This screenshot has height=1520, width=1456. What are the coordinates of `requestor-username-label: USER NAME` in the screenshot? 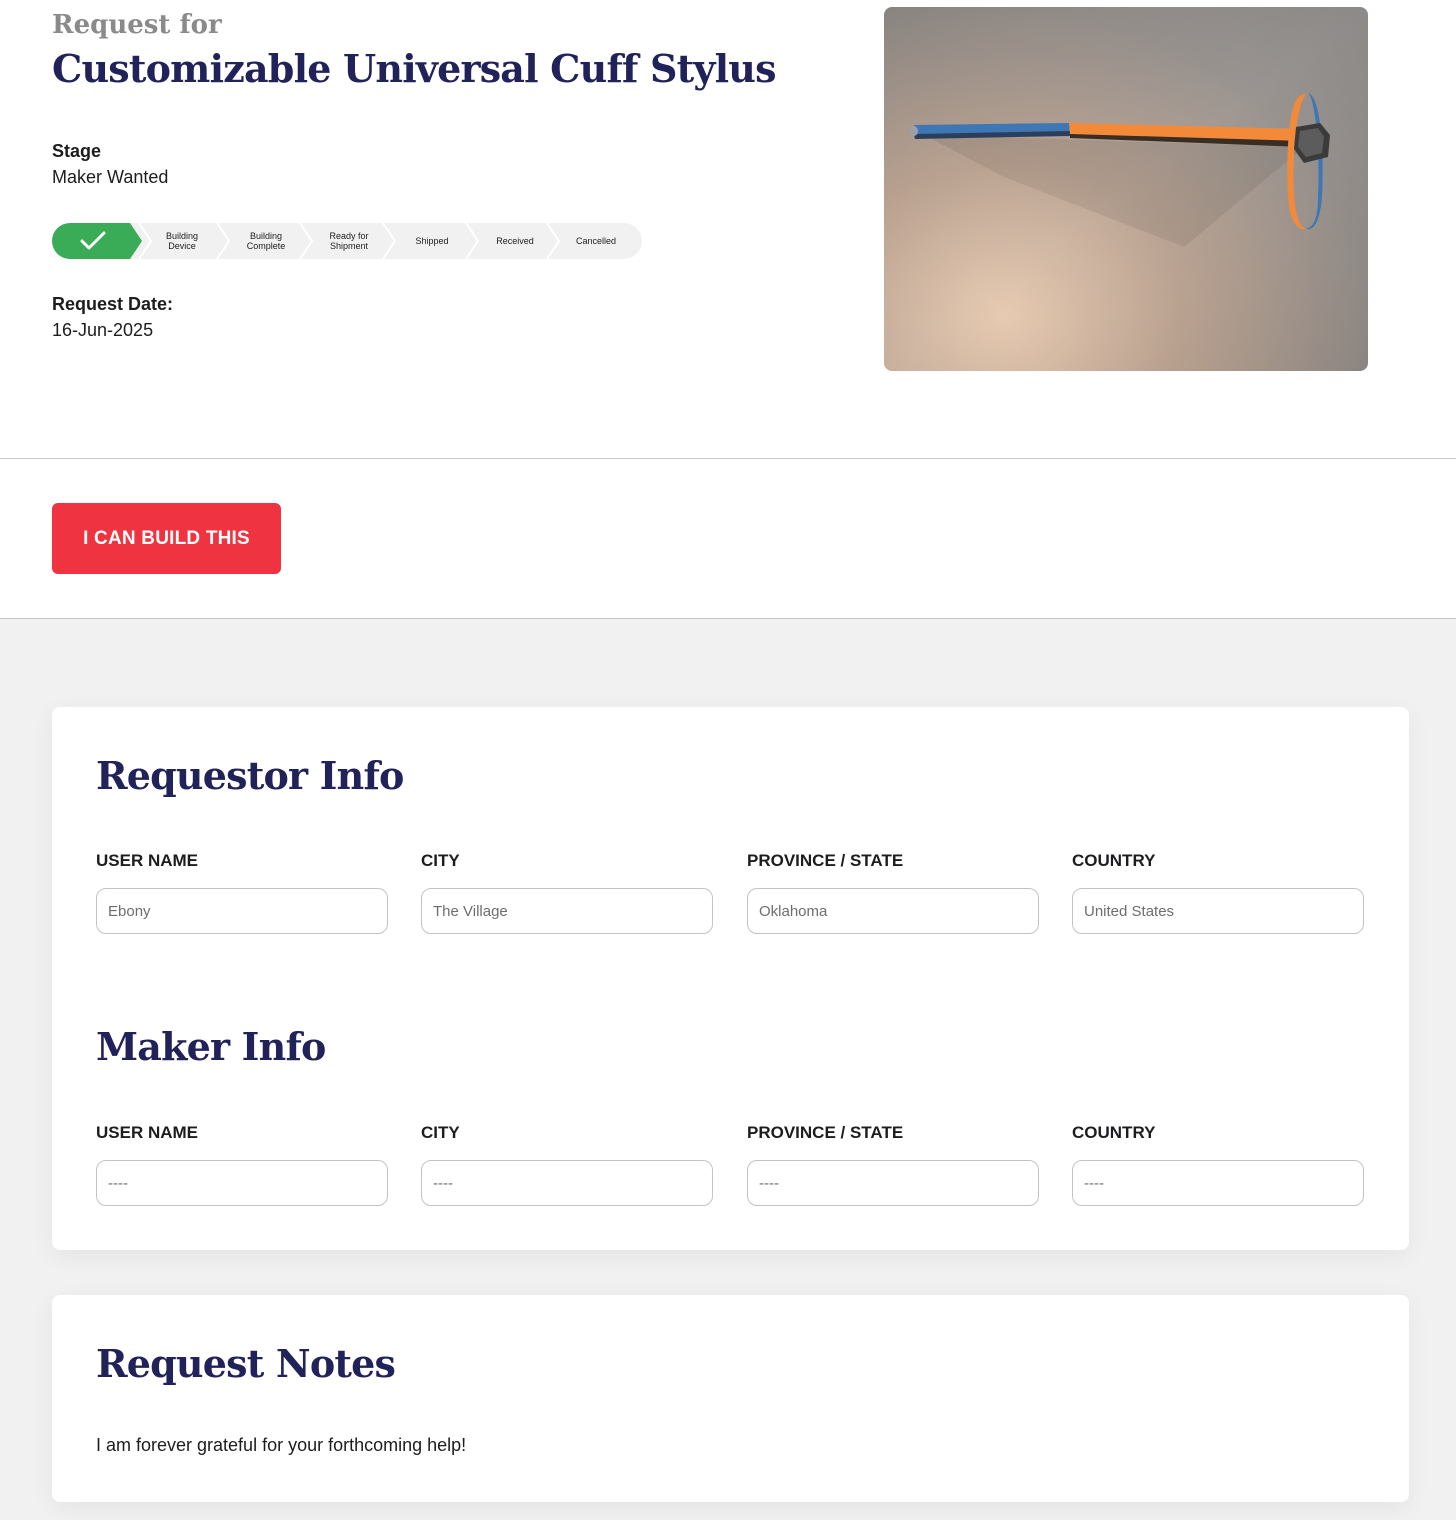 It's located at (147, 860).